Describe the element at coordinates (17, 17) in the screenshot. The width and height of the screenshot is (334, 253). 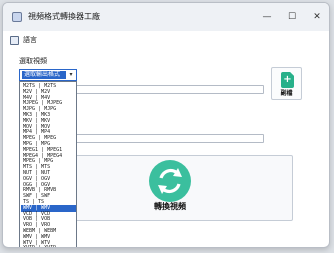
I see `app-icon` at that location.